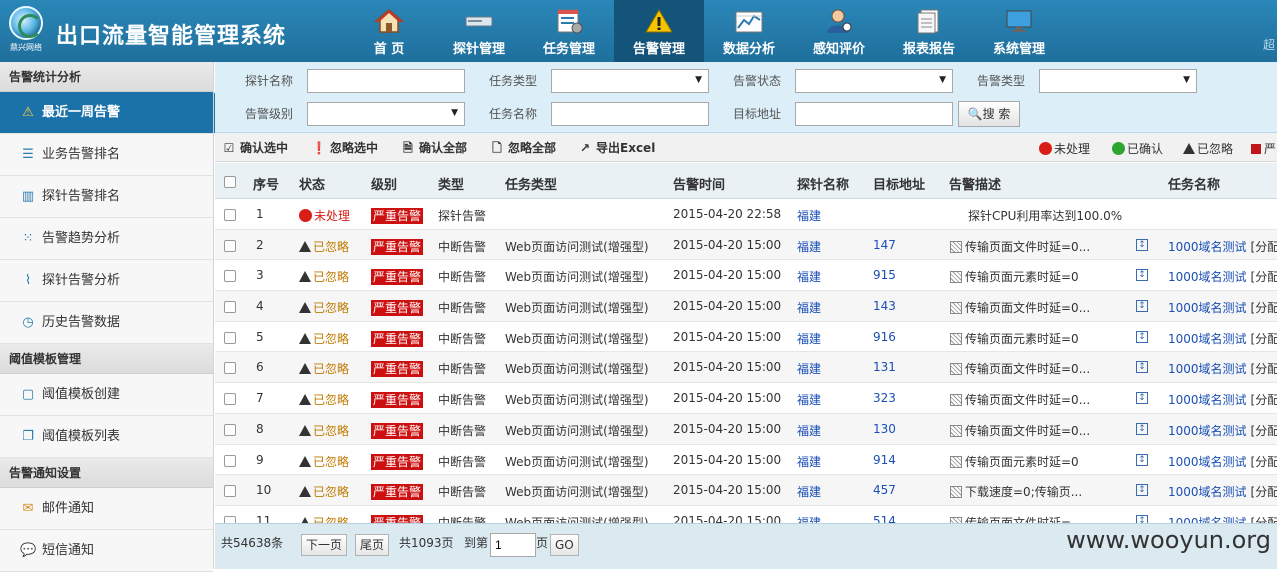  What do you see at coordinates (386, 81) in the screenshot?
I see `probe-name-input` at bounding box center [386, 81].